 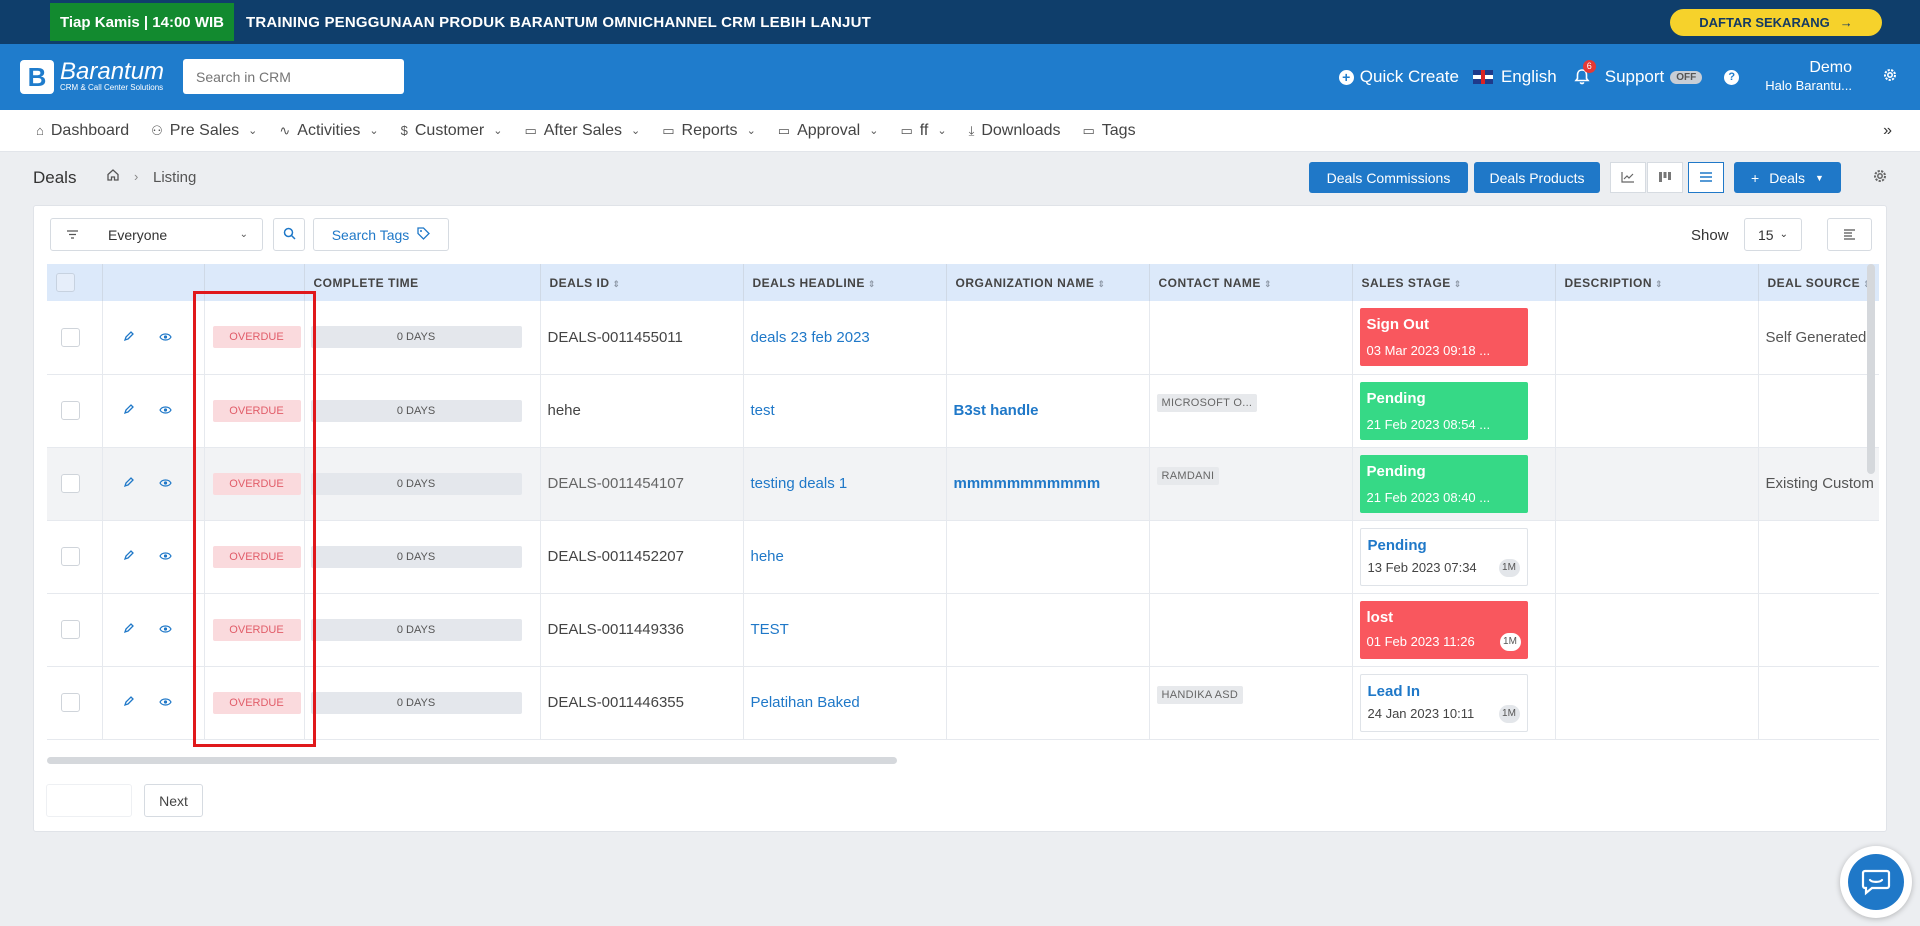 I want to click on crm-search-input, so click(x=293, y=76).